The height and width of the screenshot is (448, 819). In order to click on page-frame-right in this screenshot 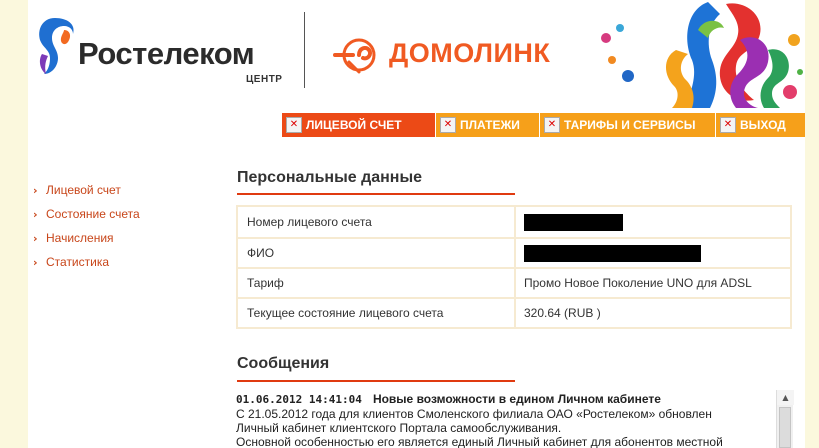, I will do `click(812, 224)`.